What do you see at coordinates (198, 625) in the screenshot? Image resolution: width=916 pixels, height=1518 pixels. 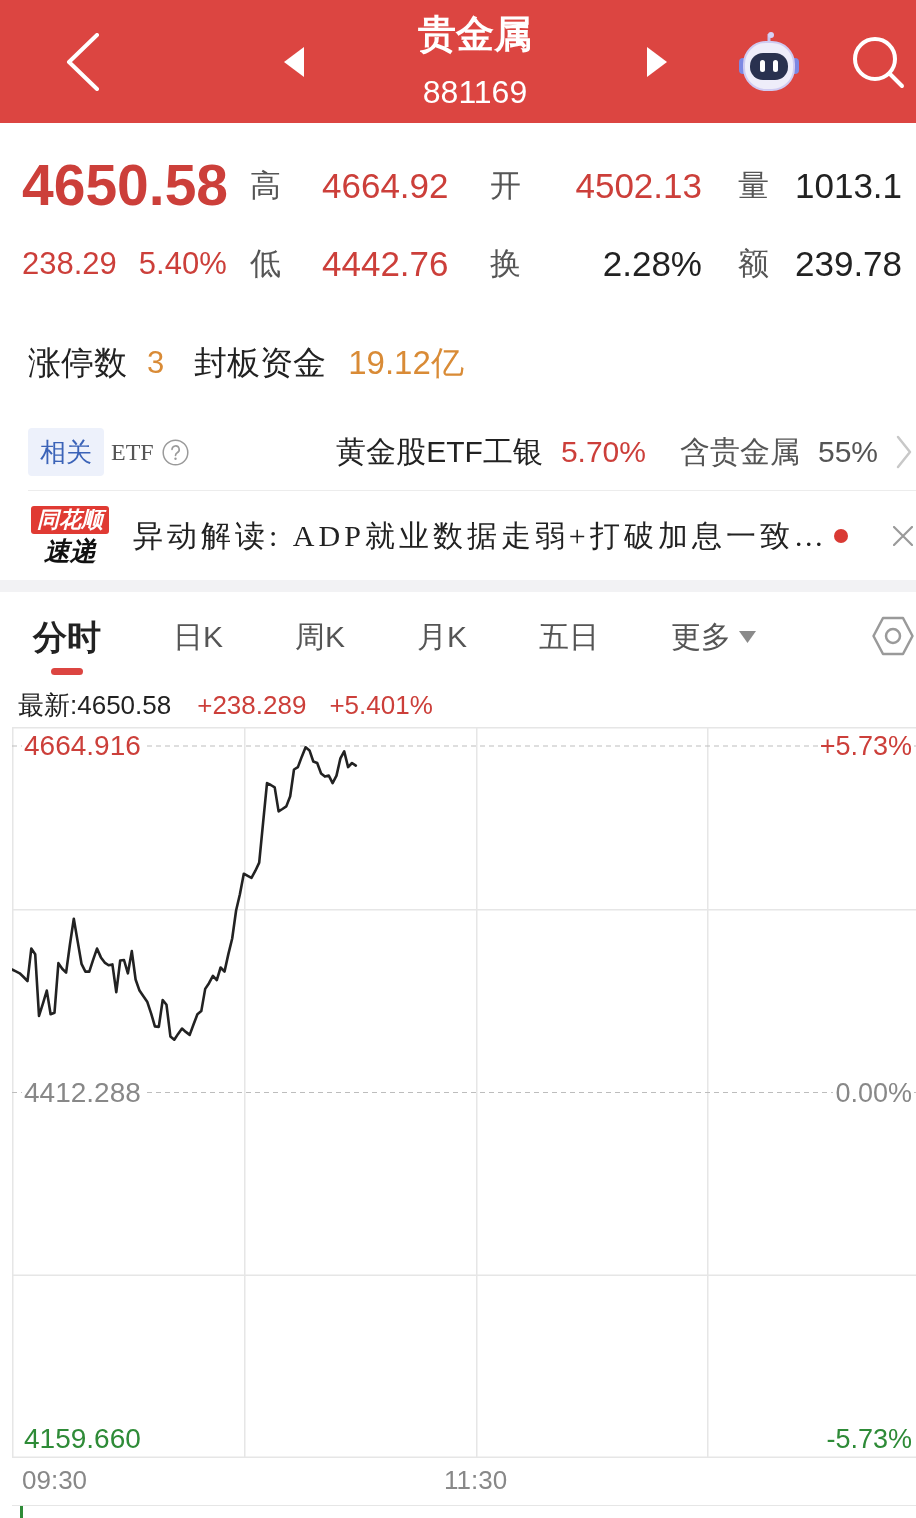 I see `chart-tab: 日K` at bounding box center [198, 625].